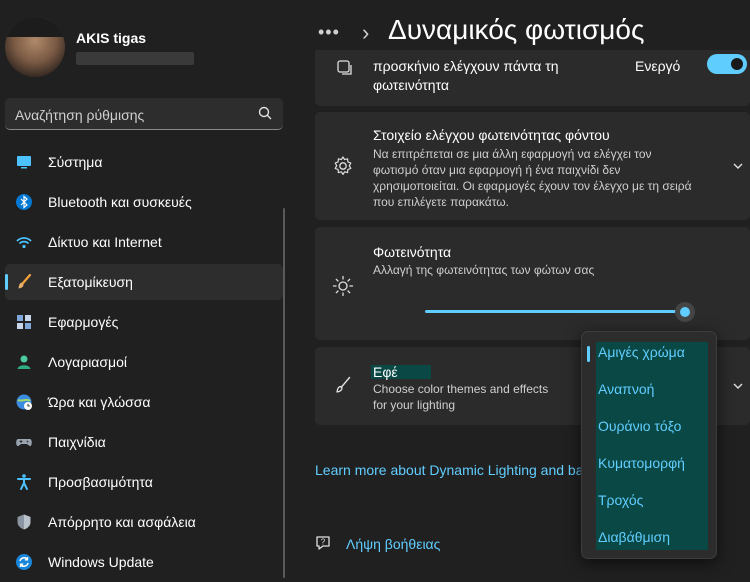 Image resolution: width=750 pixels, height=582 pixels. Describe the element at coordinates (24, 202) in the screenshot. I see `bluetooth-icon` at that location.